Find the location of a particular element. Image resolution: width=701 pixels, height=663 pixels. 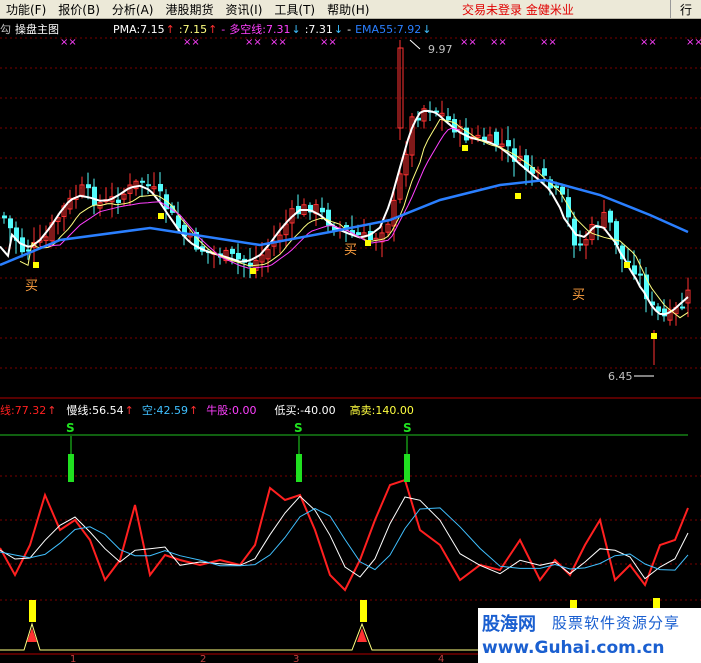

empty-line is located at coordinates (344, 539).